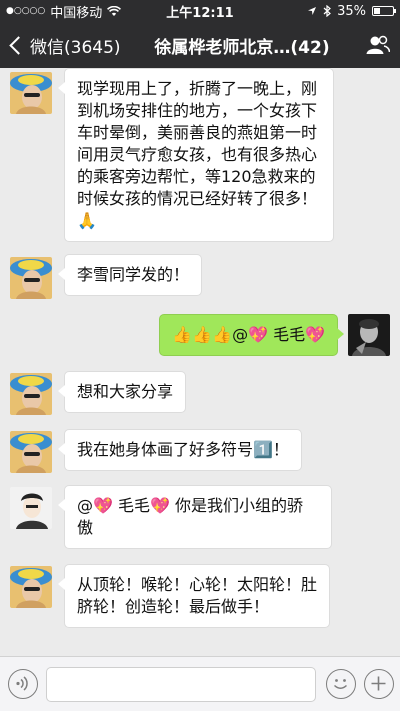  What do you see at coordinates (125, 391) in the screenshot?
I see `message-text: 想和大家分享` at bounding box center [125, 391].